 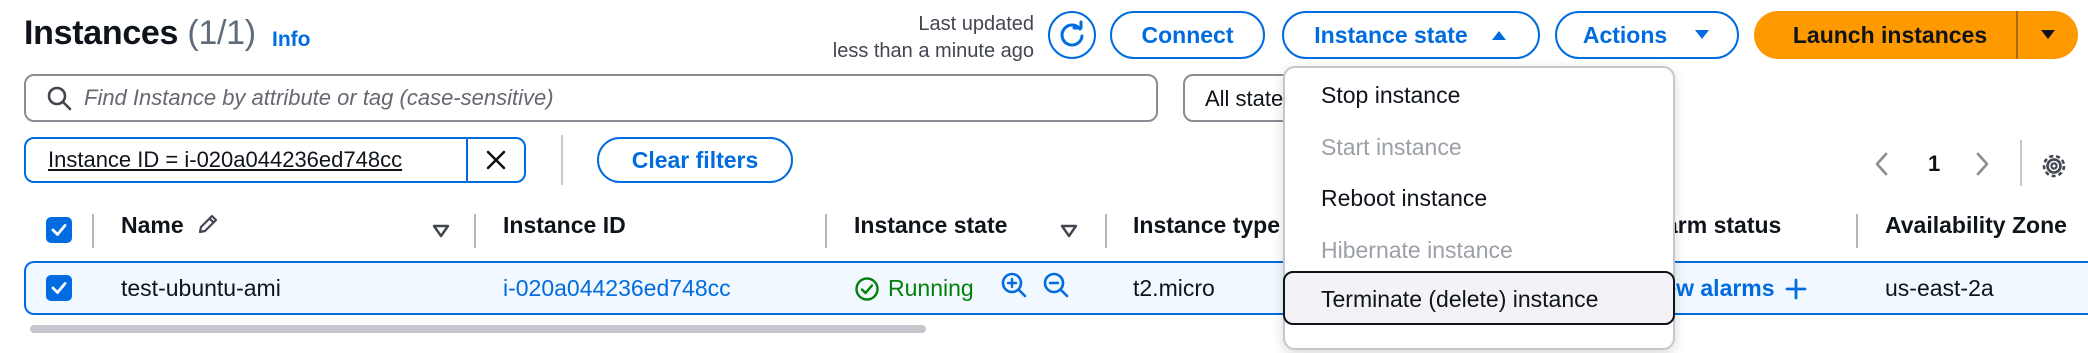 I want to click on search-icon, so click(x=59, y=98).